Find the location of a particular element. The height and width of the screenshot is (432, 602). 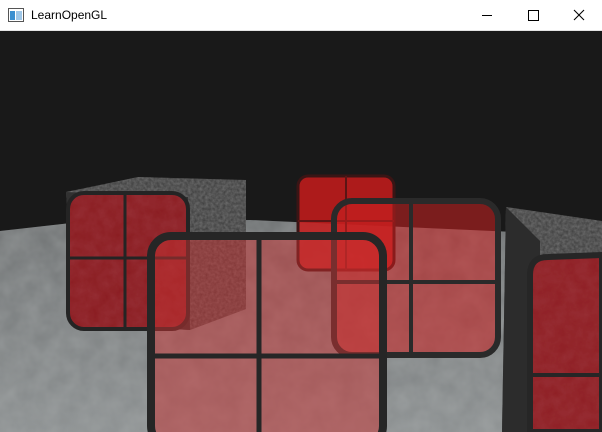

minimize-icon is located at coordinates (487, 15).